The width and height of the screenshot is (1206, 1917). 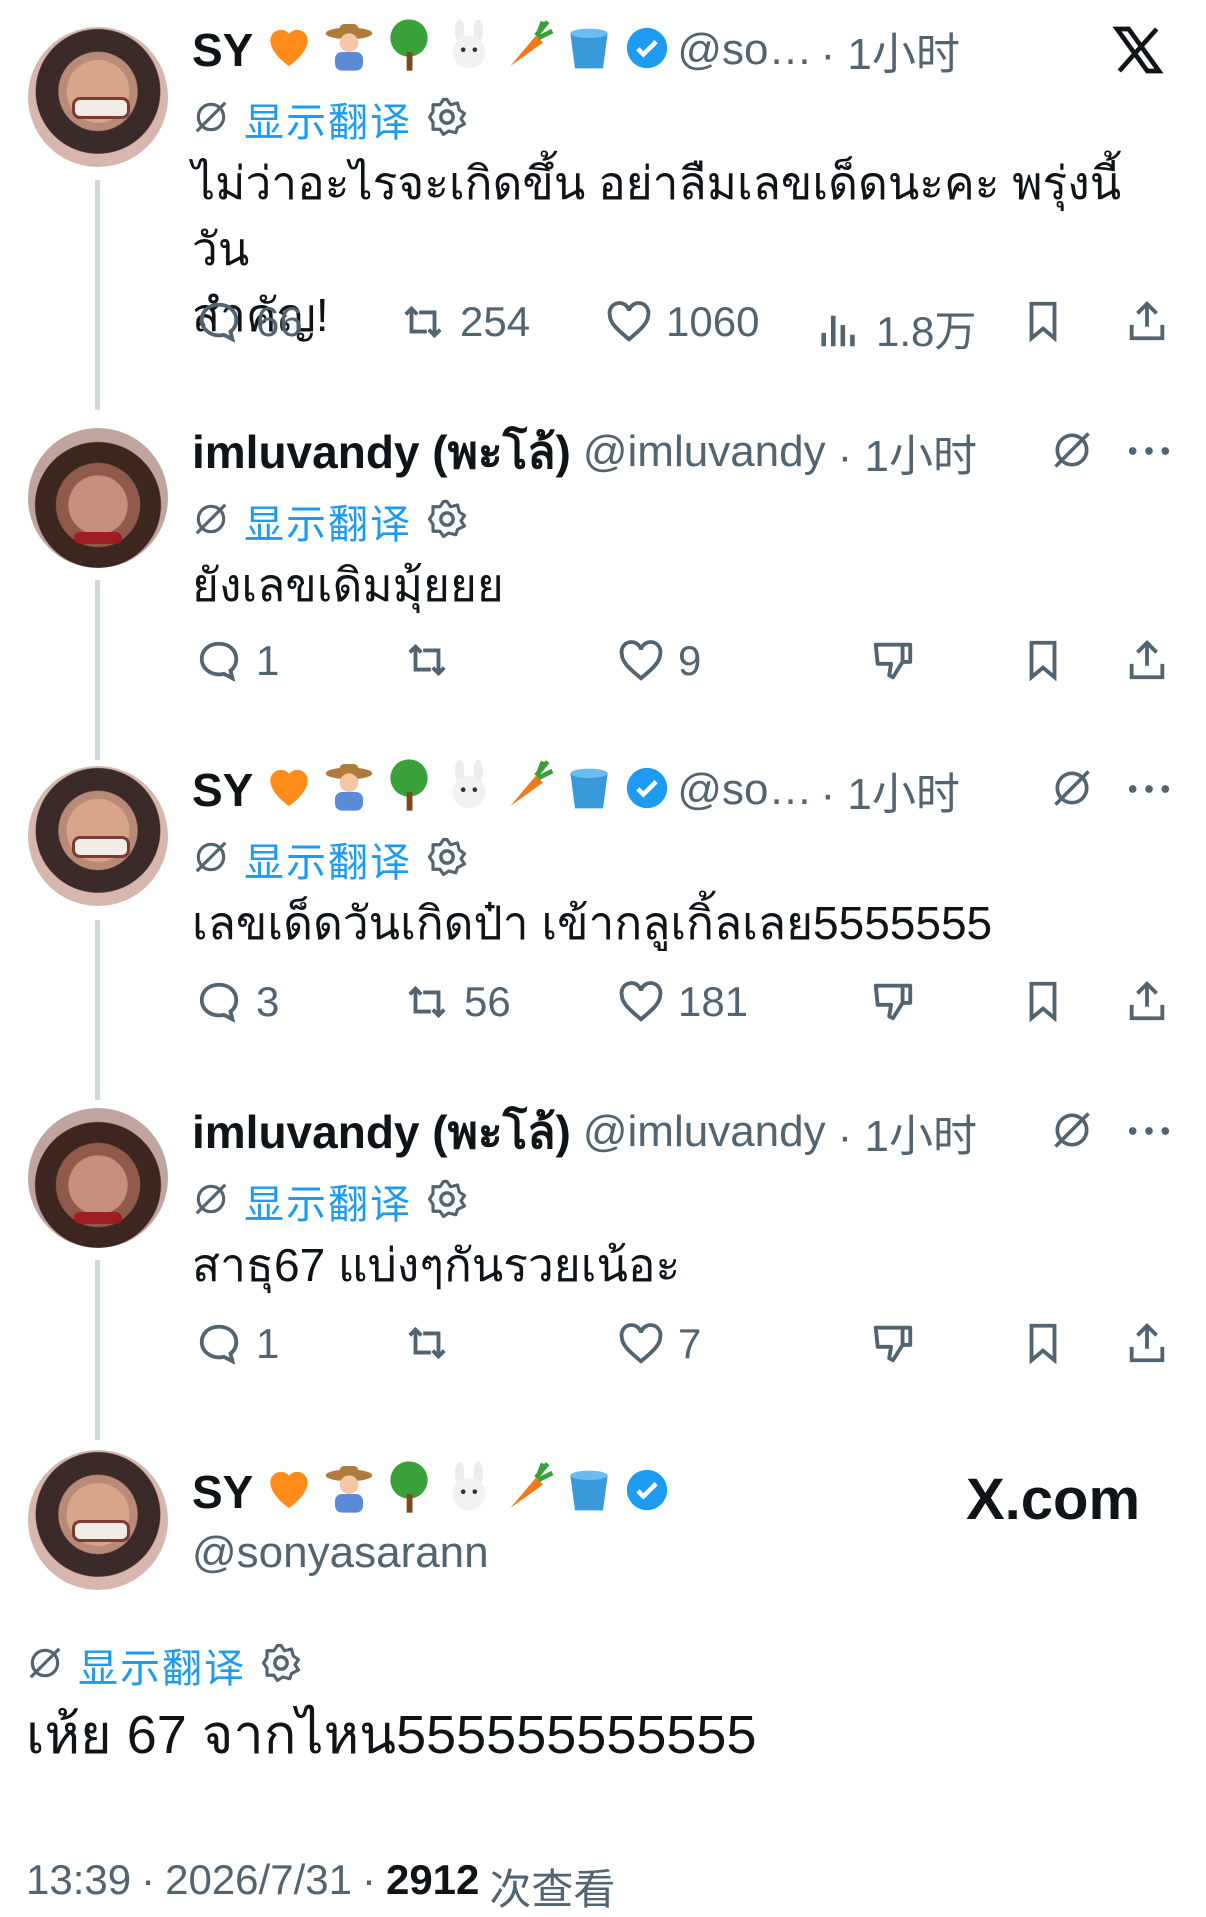 I want to click on like-count: 9, so click(x=690, y=660).